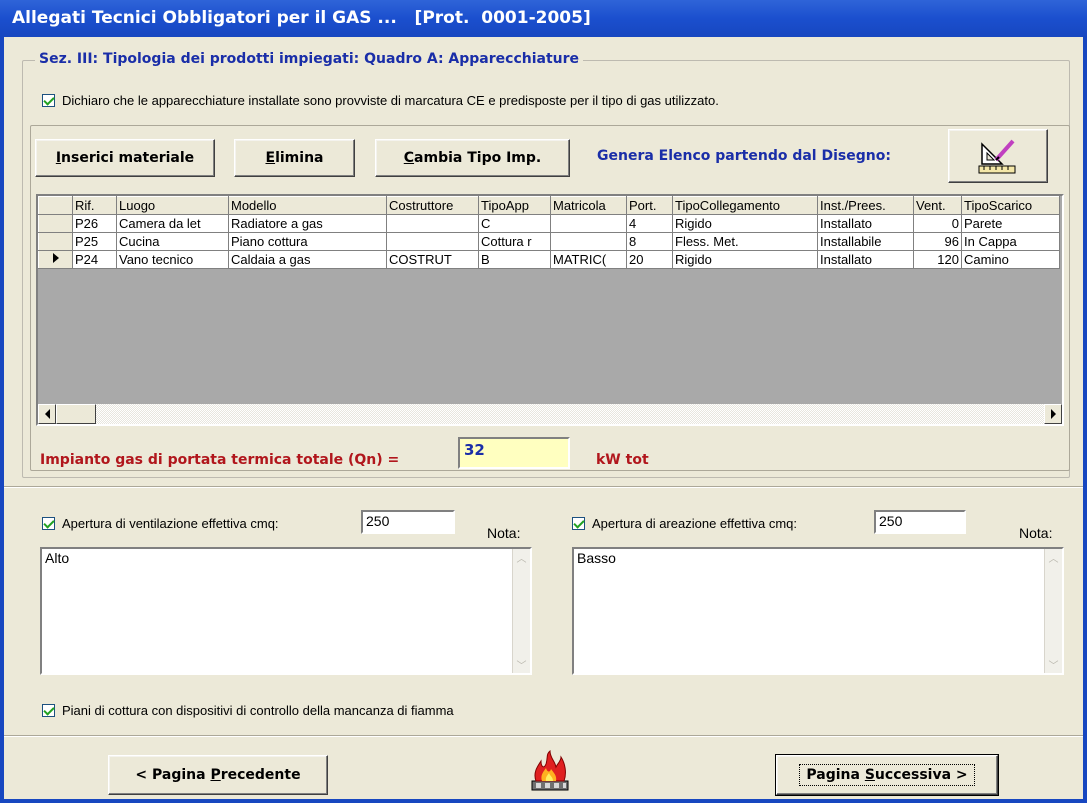 The width and height of the screenshot is (1087, 803). Describe the element at coordinates (745, 241) in the screenshot. I see `table-cell: Fless. Met.` at that location.